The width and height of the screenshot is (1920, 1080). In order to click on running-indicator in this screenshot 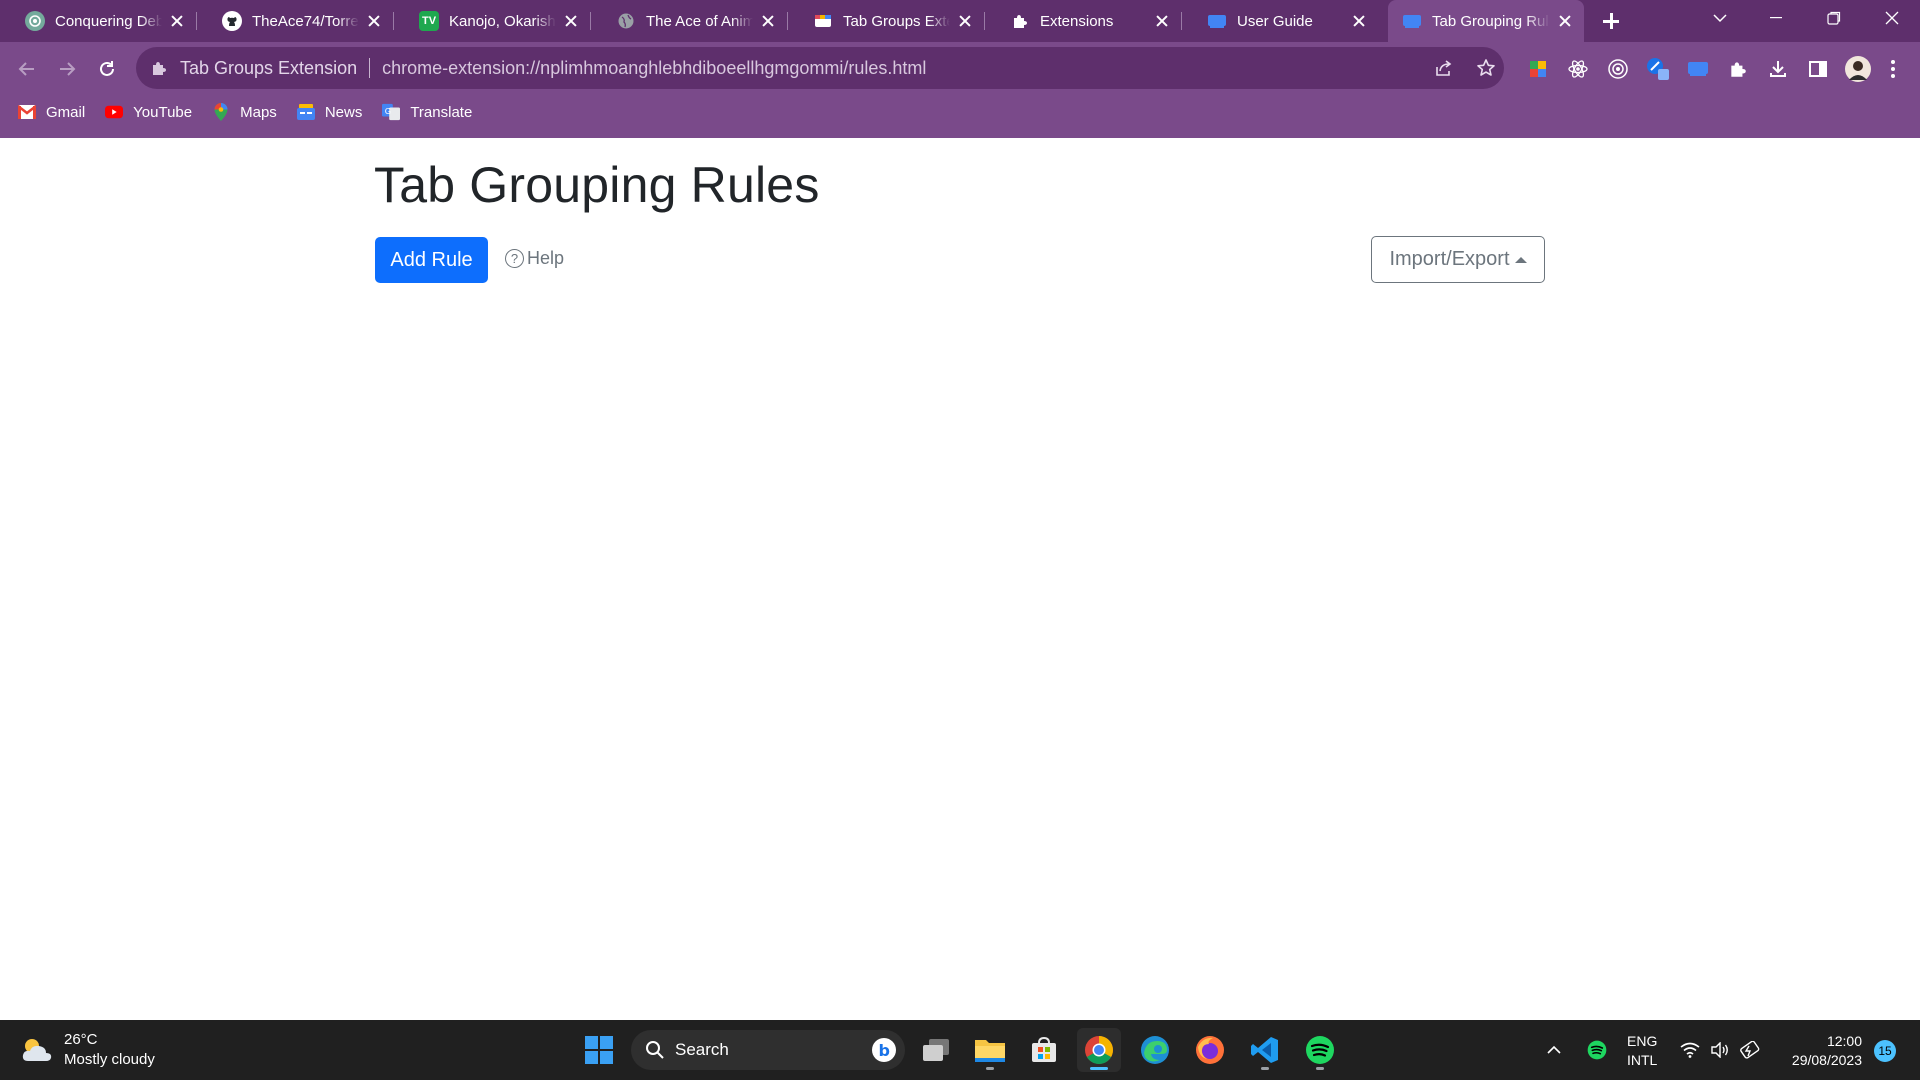, I will do `click(1265, 1068)`.